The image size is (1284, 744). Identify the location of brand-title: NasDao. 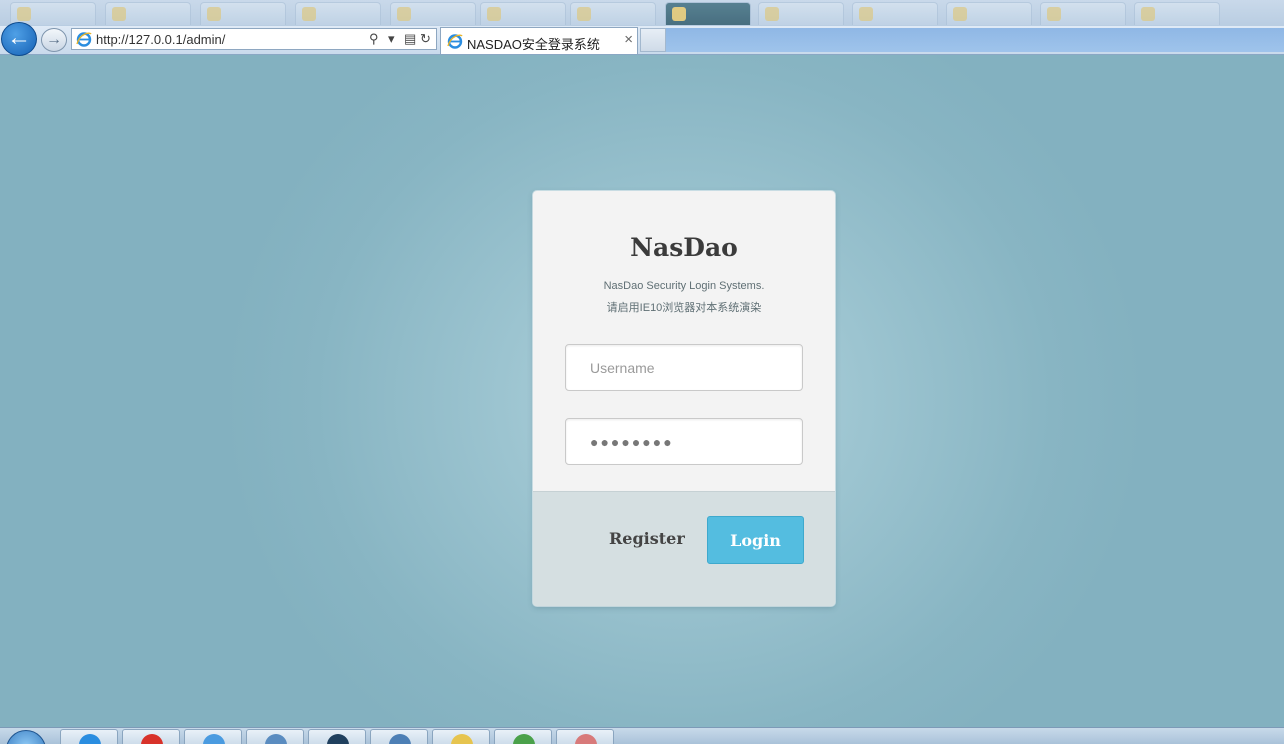
(684, 247).